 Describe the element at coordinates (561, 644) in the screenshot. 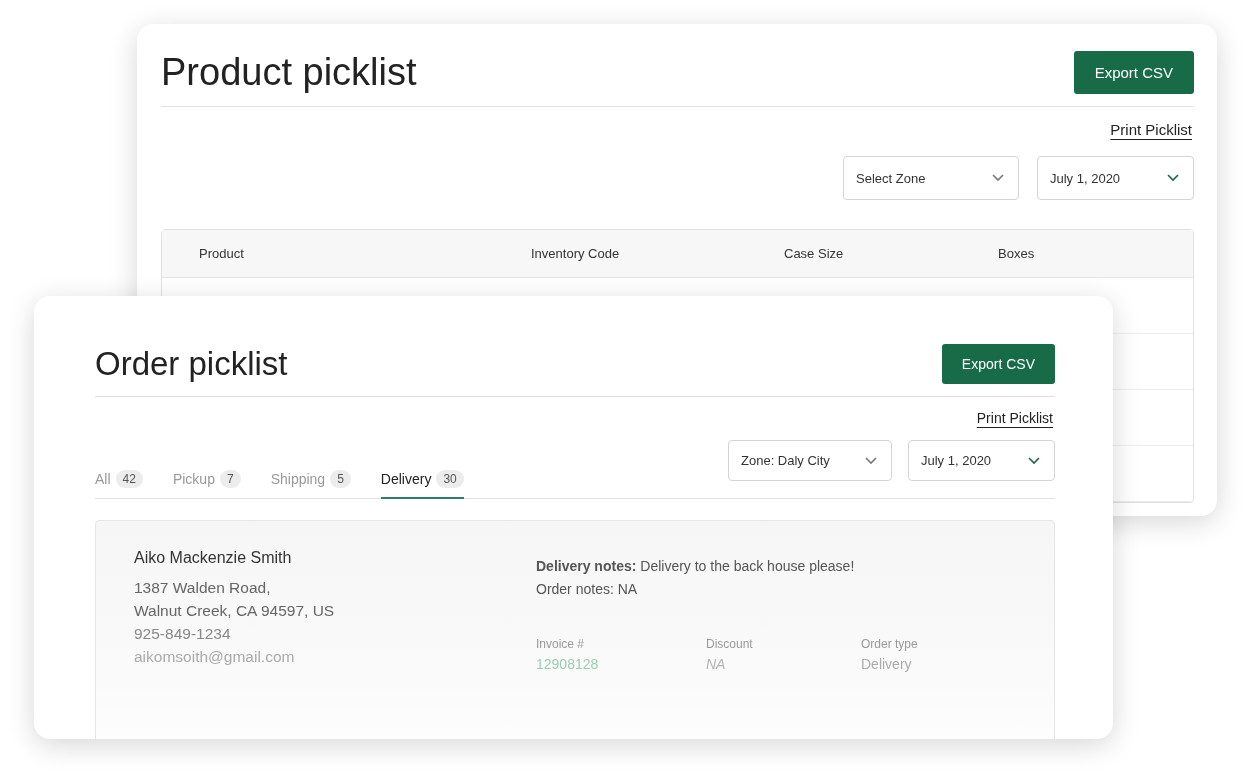

I see `field-label: Invoice #` at that location.